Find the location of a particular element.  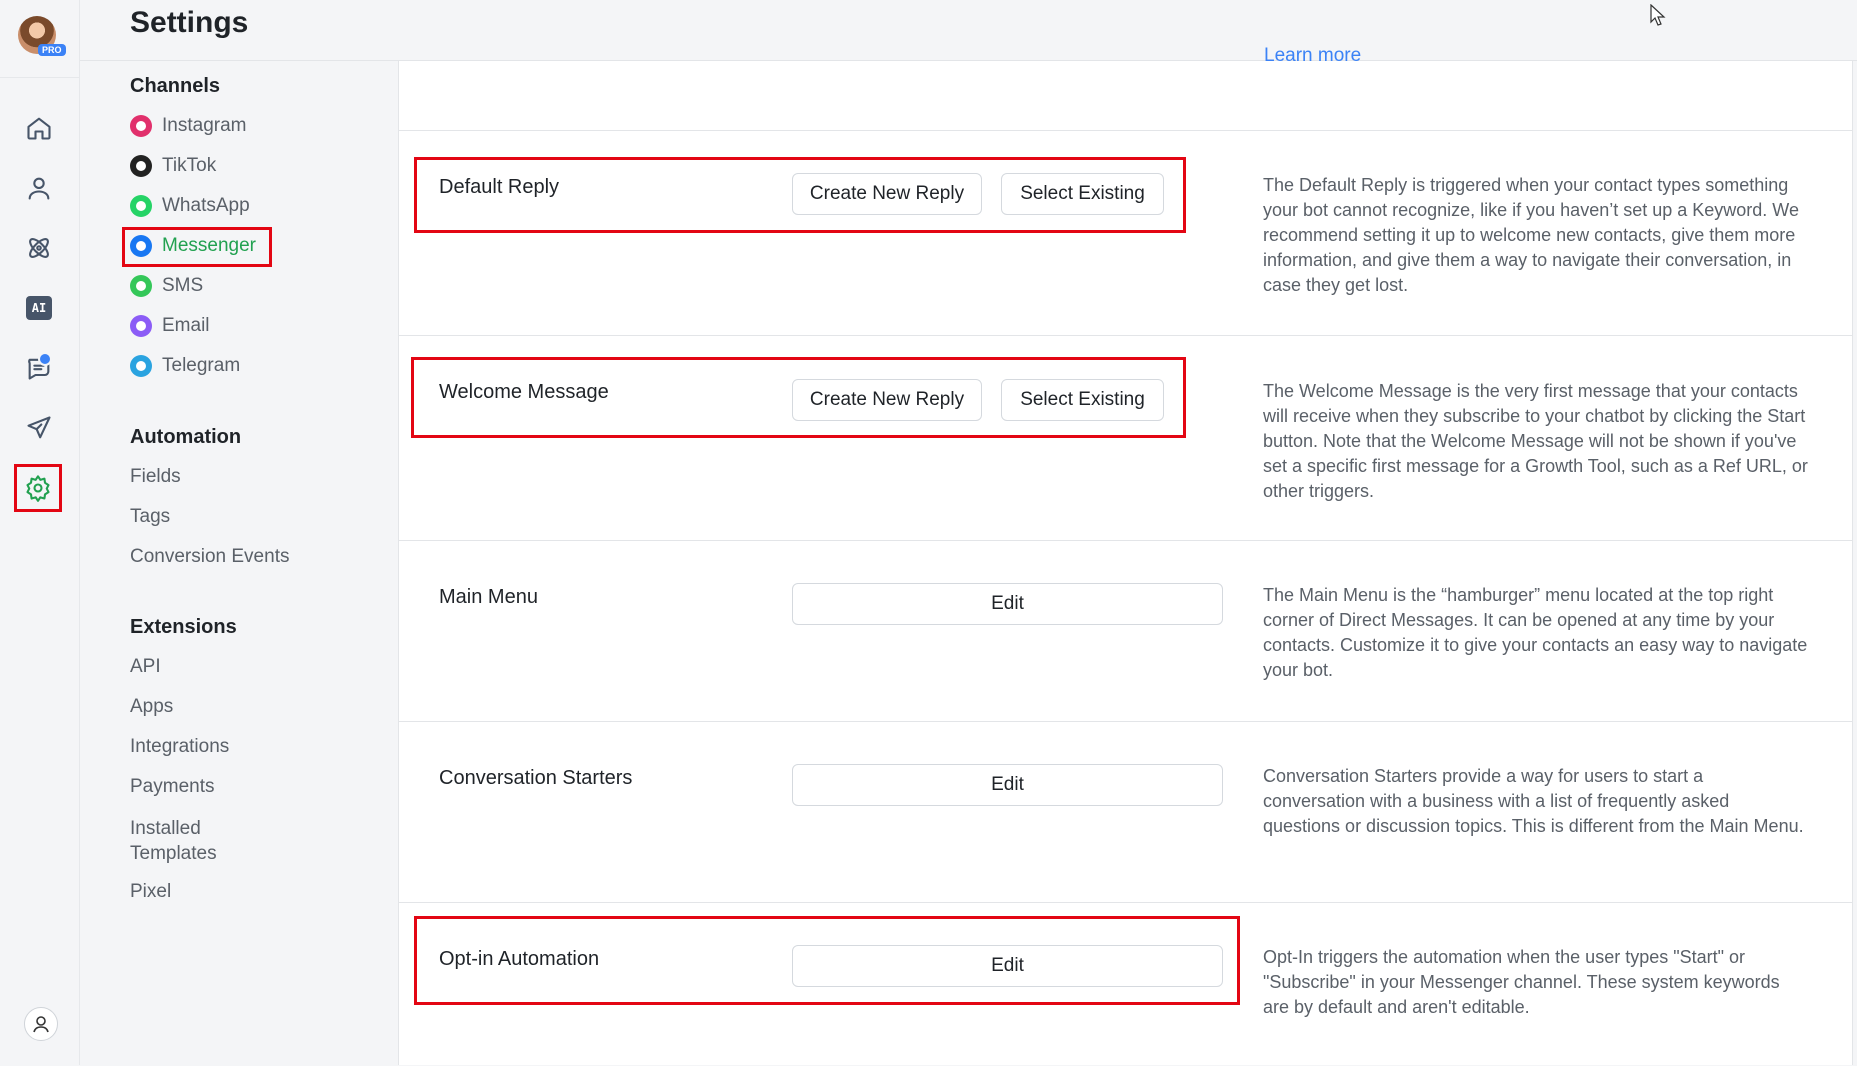

ai-icon: AI is located at coordinates (39, 308).